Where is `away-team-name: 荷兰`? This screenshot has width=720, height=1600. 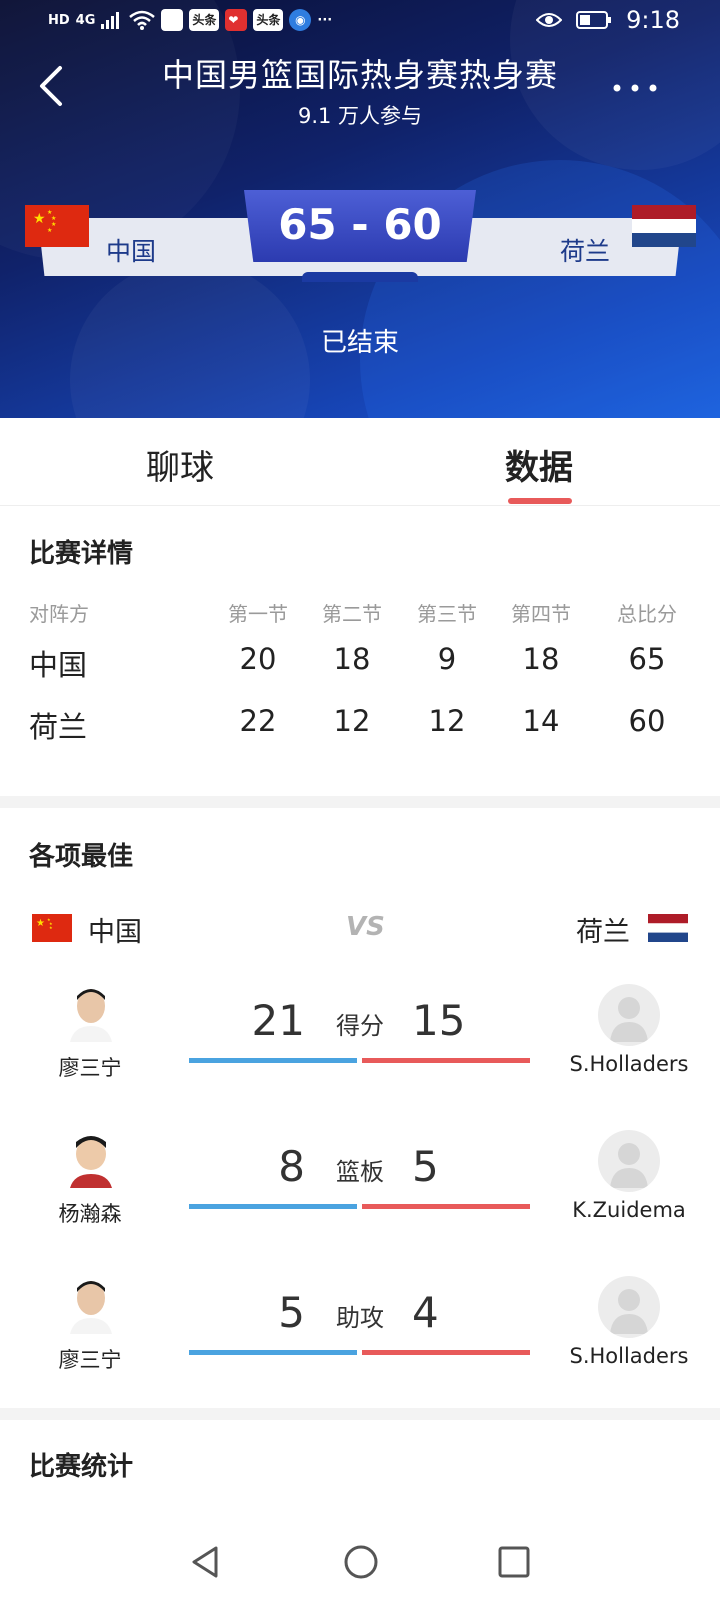
away-team-name: 荷兰 is located at coordinates (585, 251).